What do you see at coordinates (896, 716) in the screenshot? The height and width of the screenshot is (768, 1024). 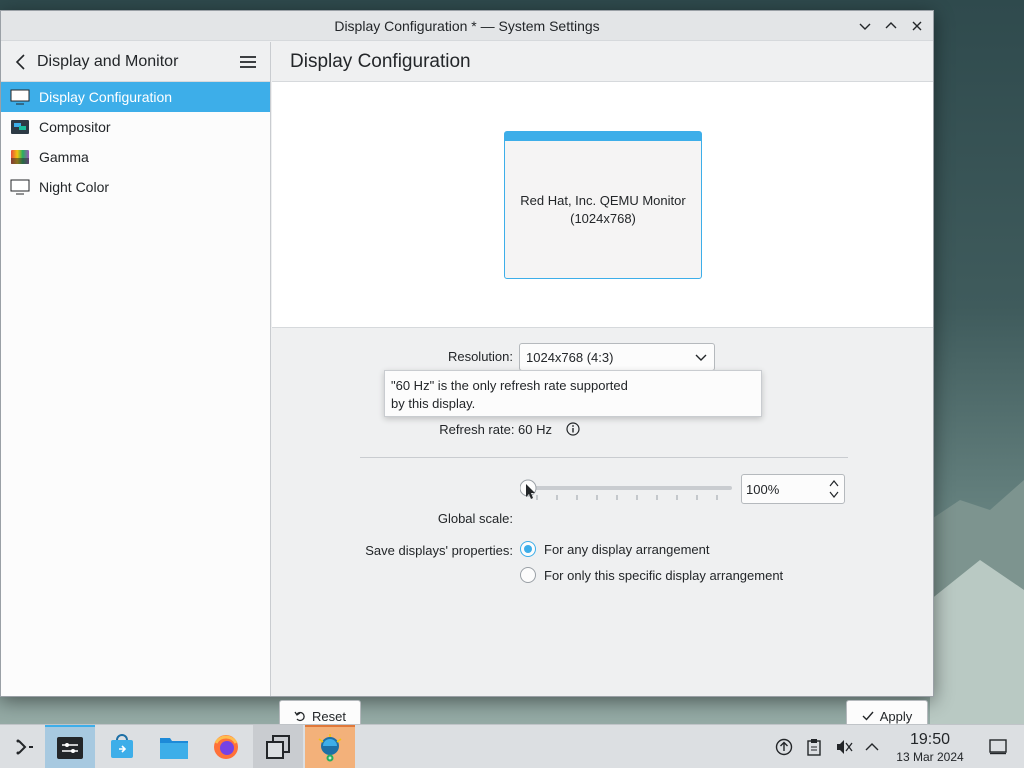 I see `apply-label: Apply` at bounding box center [896, 716].